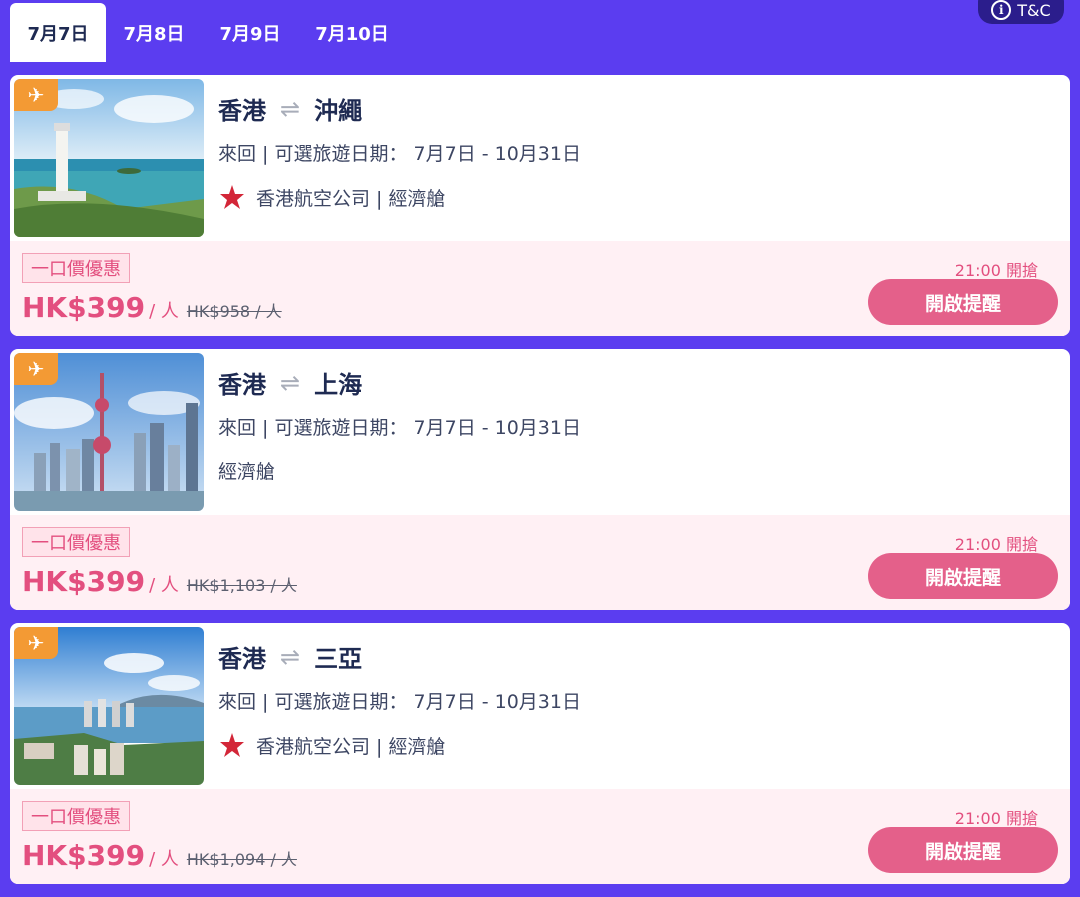 The height and width of the screenshot is (897, 1080). Describe the element at coordinates (352, 32) in the screenshot. I see `tab-jul-10: 7月10日` at that location.